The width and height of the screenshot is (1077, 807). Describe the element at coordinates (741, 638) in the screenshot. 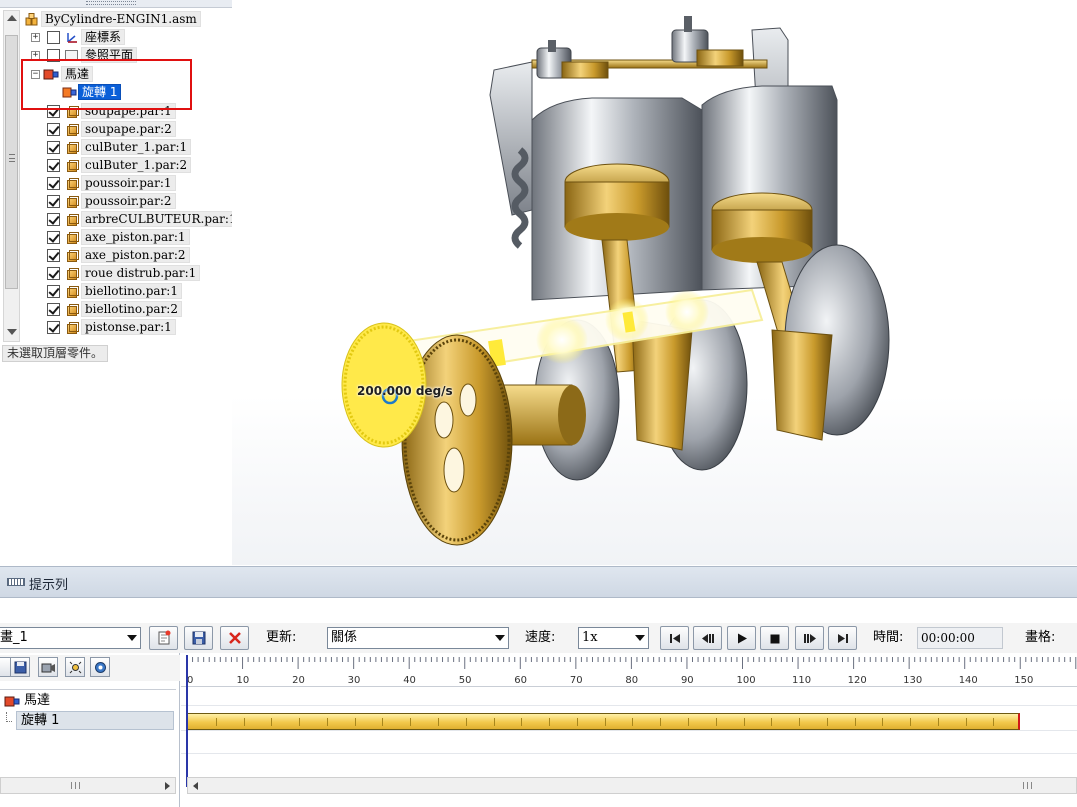

I see `play-button` at that location.